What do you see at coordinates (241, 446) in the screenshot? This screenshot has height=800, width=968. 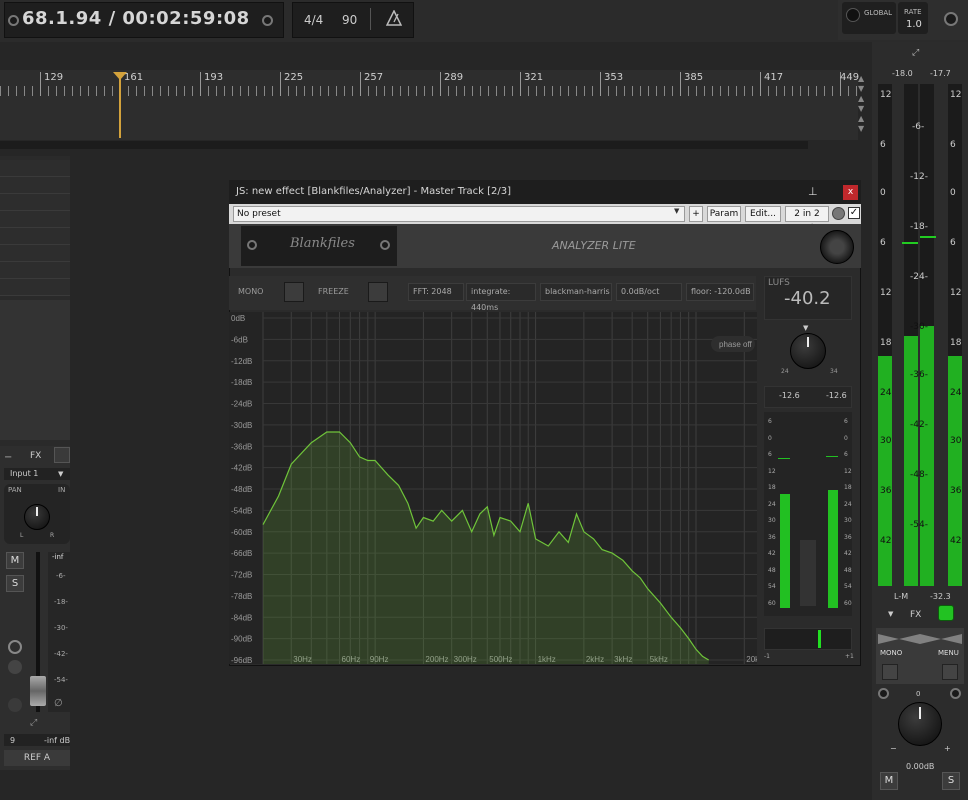 I see `y-tick-label: -36dB` at bounding box center [241, 446].